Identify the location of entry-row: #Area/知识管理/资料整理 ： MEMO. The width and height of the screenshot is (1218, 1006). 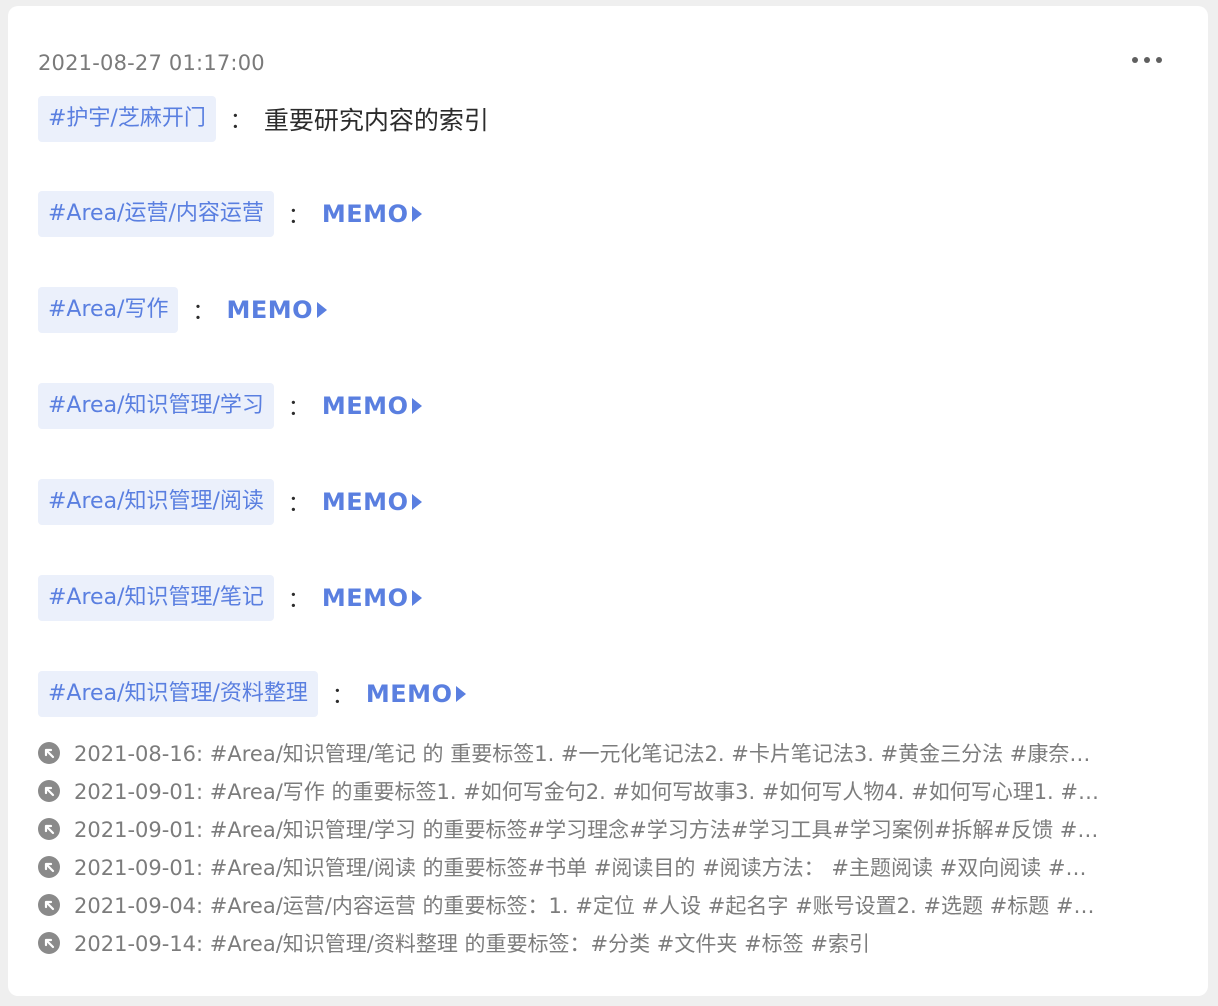
(252, 694).